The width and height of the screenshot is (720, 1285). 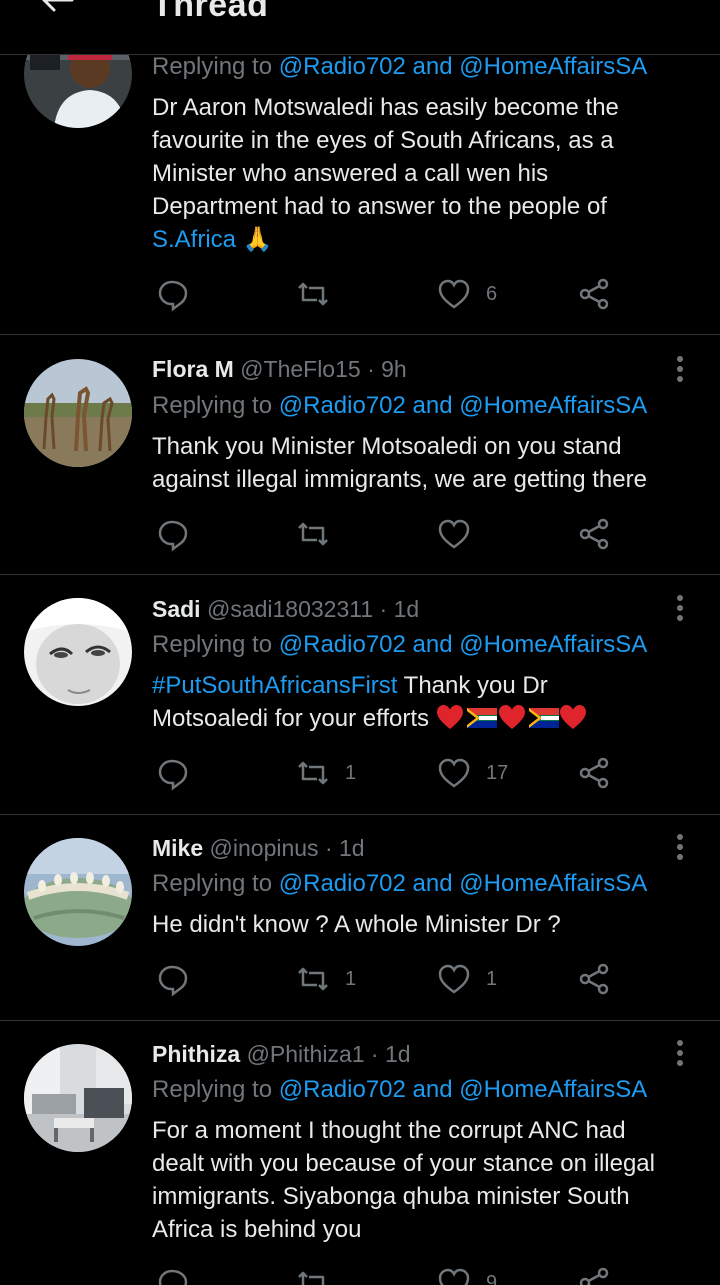 What do you see at coordinates (290, 609) in the screenshot?
I see `author-handle: @sadi18032311` at bounding box center [290, 609].